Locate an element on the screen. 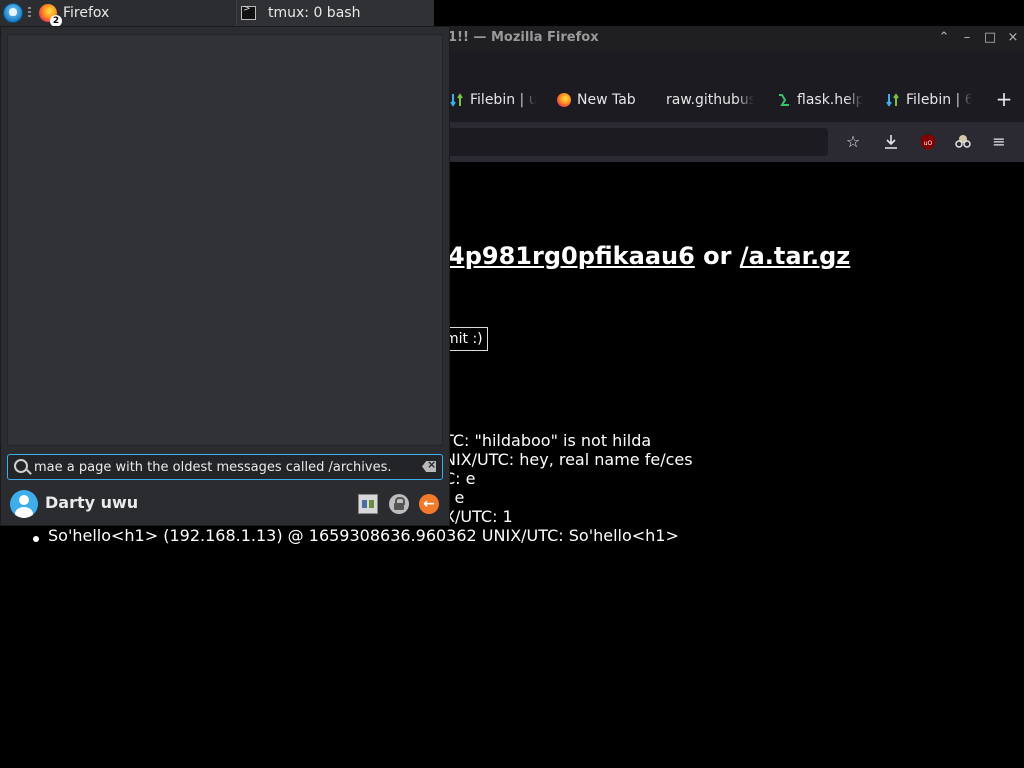 The width and height of the screenshot is (1024, 768). url-bar is located at coordinates (638, 142).